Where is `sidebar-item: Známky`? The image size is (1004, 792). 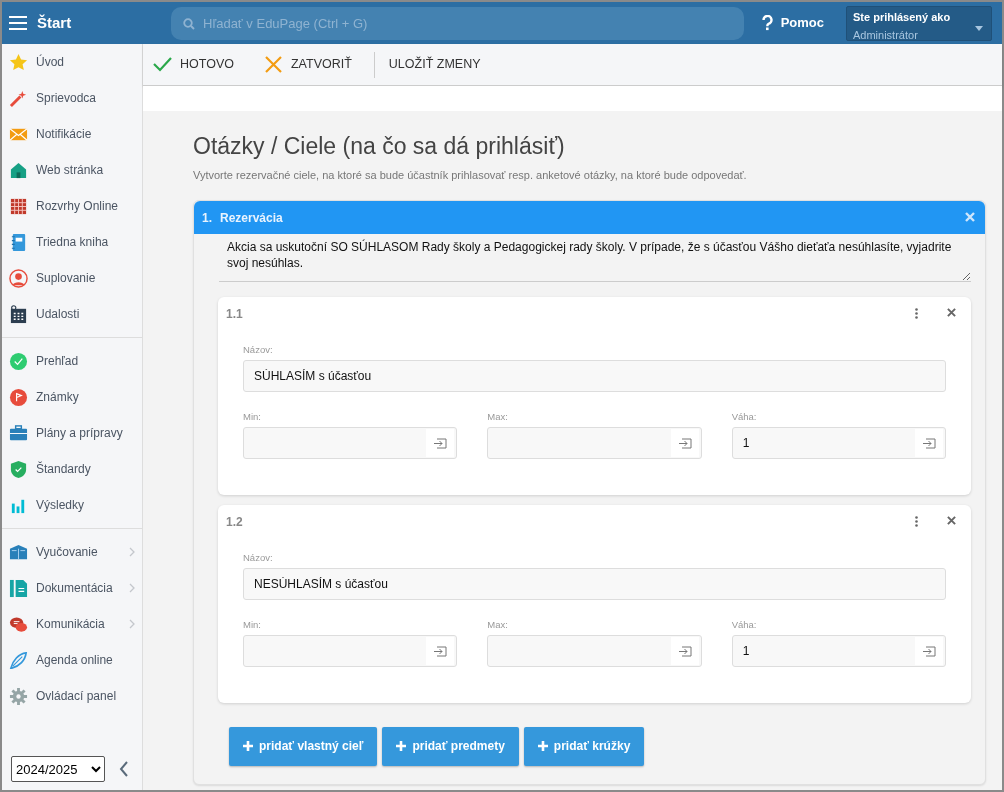
sidebar-item: Známky is located at coordinates (72, 397).